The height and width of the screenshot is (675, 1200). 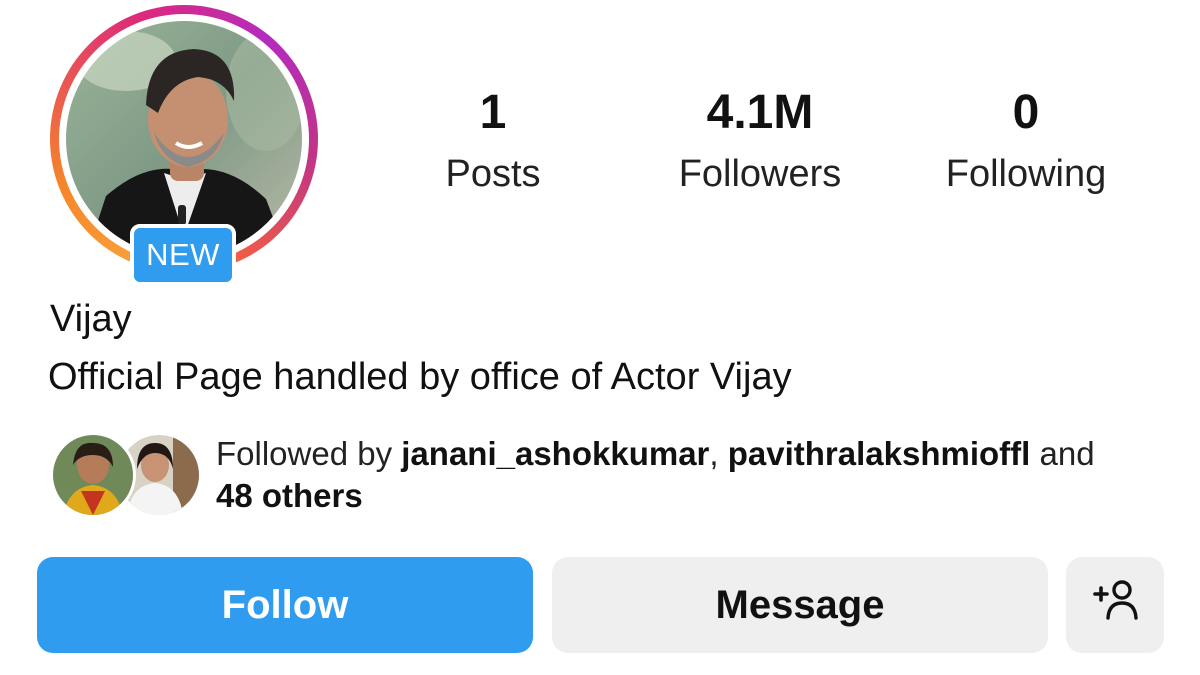 What do you see at coordinates (879, 453) in the screenshot?
I see `mutual-user-2: pavithralakshmioffl` at bounding box center [879, 453].